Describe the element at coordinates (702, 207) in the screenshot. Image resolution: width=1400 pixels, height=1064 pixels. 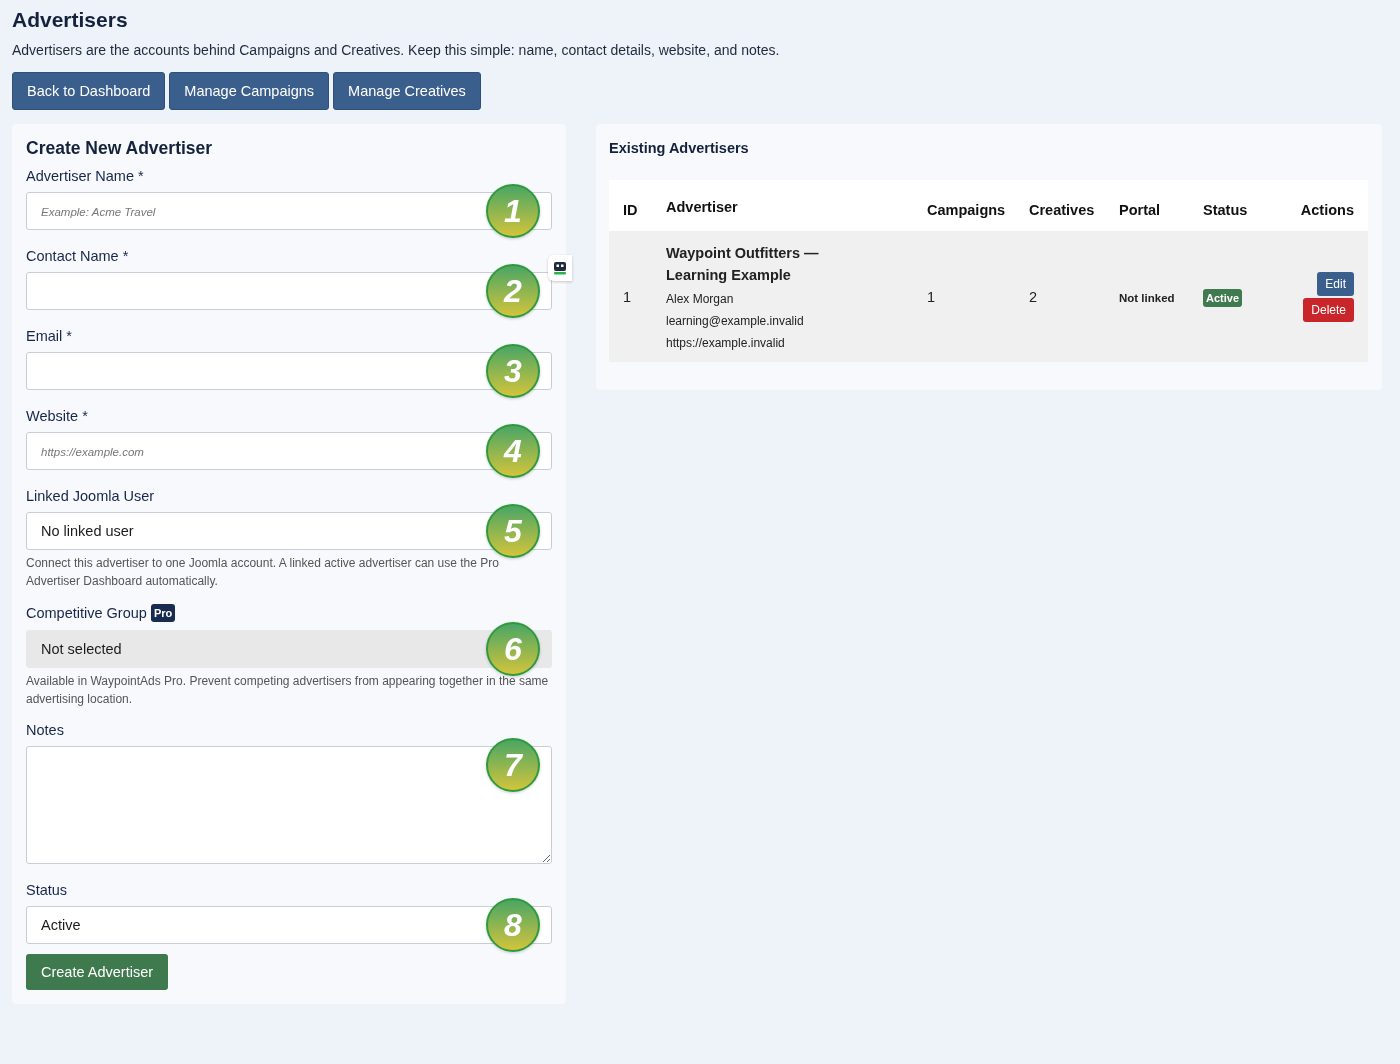
I see `column-header: Advertiser` at that location.